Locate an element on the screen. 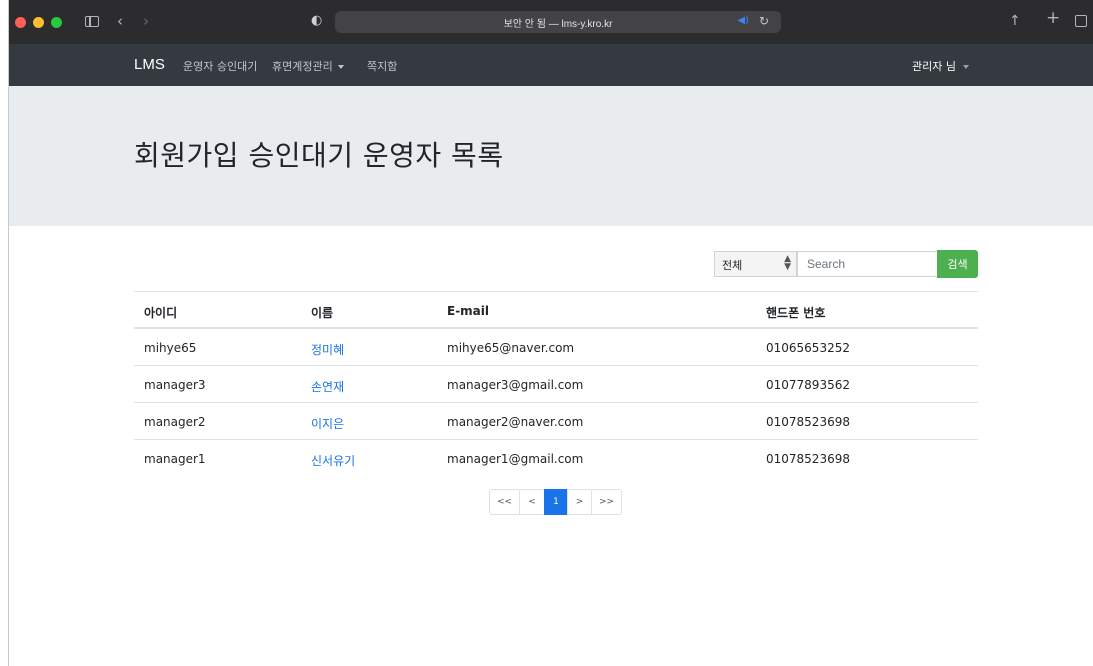 The height and width of the screenshot is (666, 1093). share-icon: ↑ is located at coordinates (1015, 21).